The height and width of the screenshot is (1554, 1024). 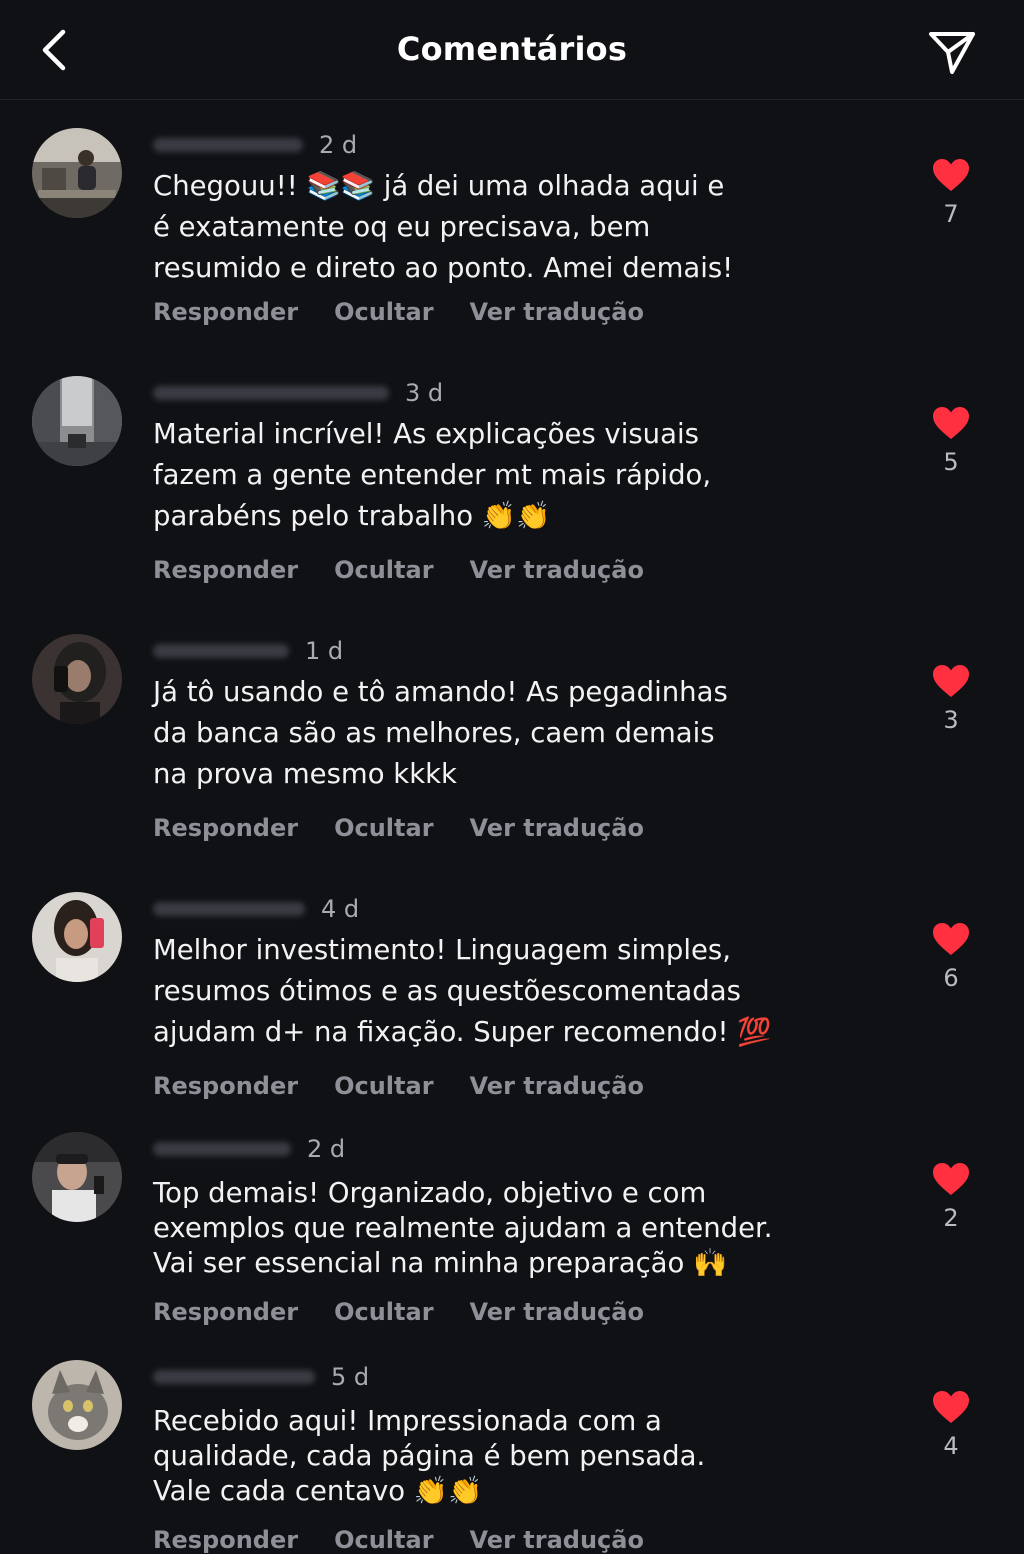 I want to click on like-control: 6, so click(x=951, y=957).